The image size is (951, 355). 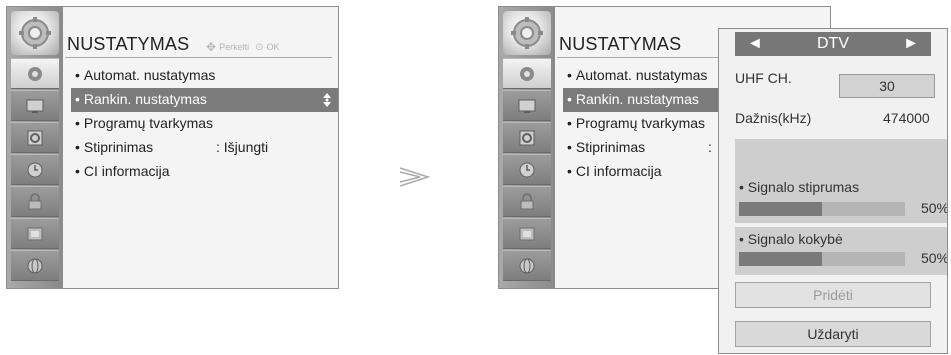 What do you see at coordinates (780, 259) in the screenshot?
I see `signal-quality-fill` at bounding box center [780, 259].